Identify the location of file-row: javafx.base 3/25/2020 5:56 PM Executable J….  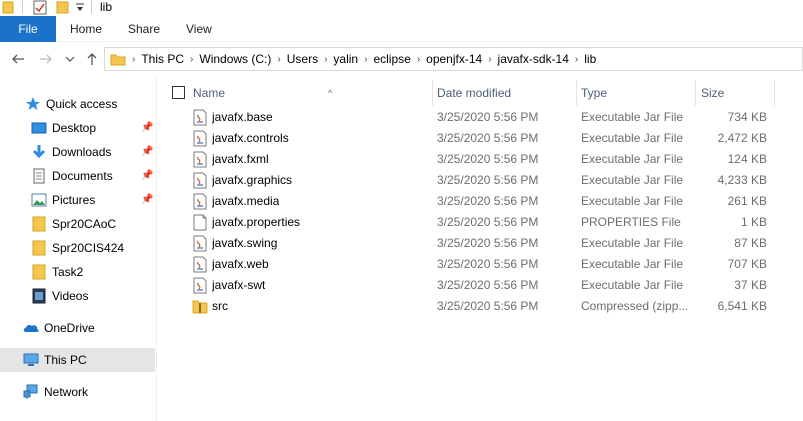
(481, 117).